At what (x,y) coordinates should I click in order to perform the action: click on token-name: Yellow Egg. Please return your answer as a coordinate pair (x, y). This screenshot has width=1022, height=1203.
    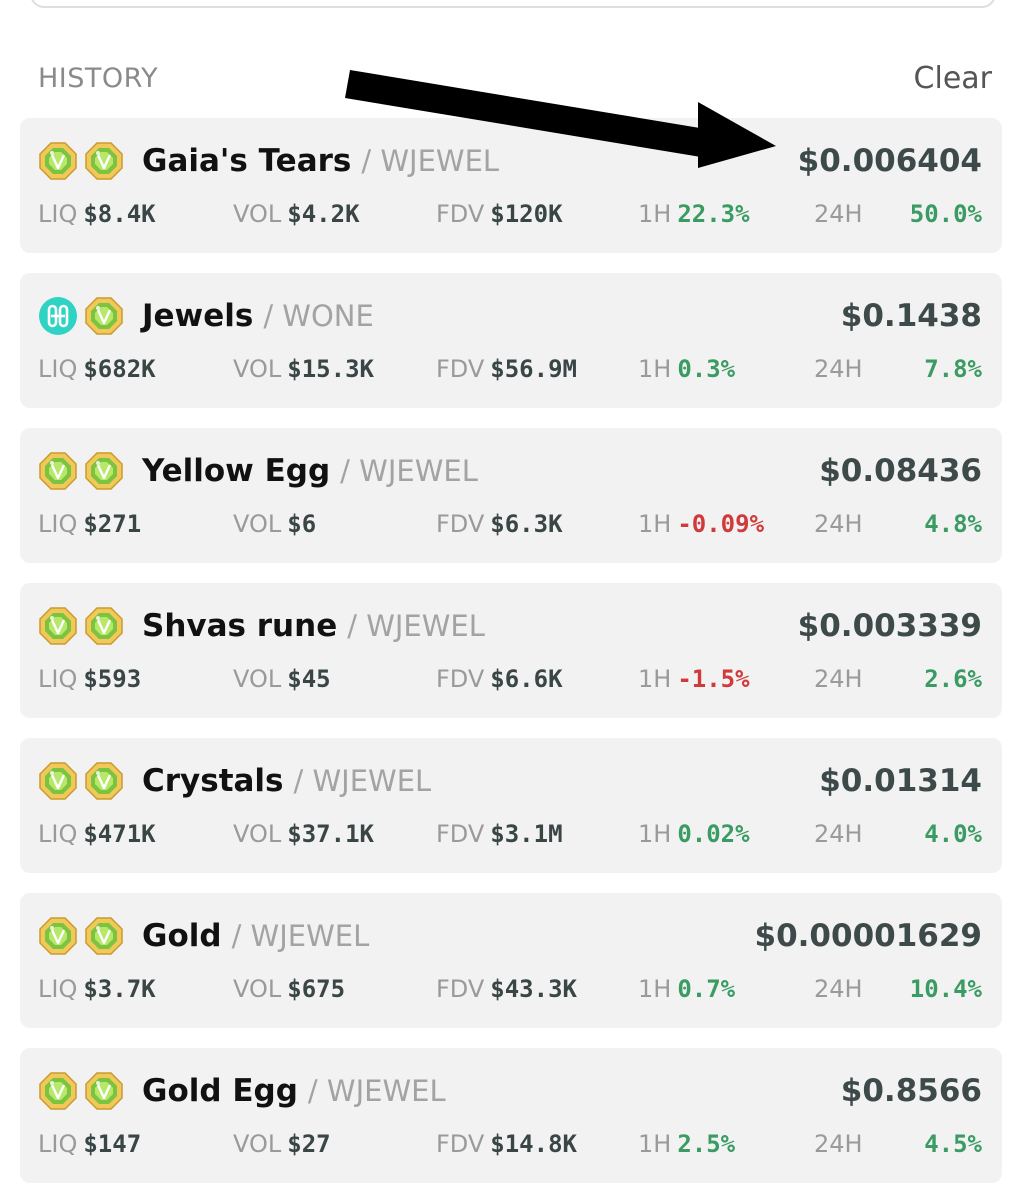
    Looking at the image, I should click on (236, 471).